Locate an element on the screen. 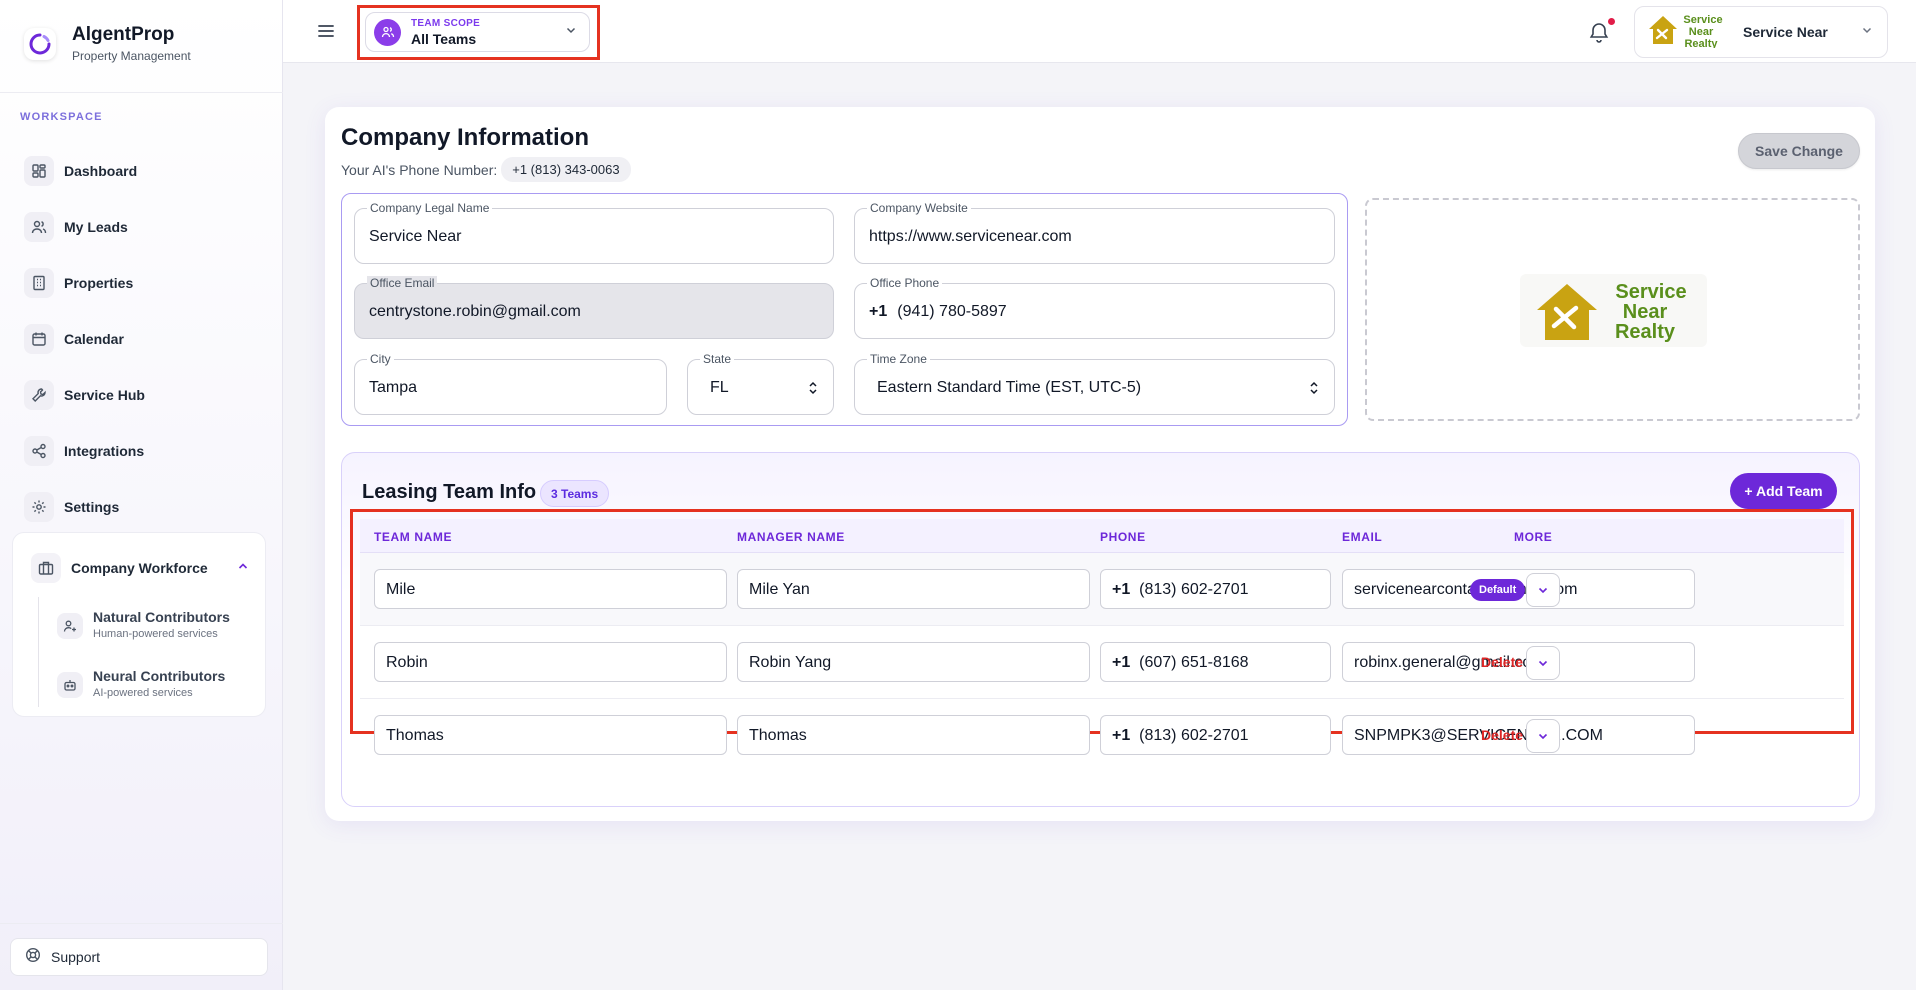 Image resolution: width=1916 pixels, height=990 pixels. cell-value: Robin Yang is located at coordinates (790, 662).